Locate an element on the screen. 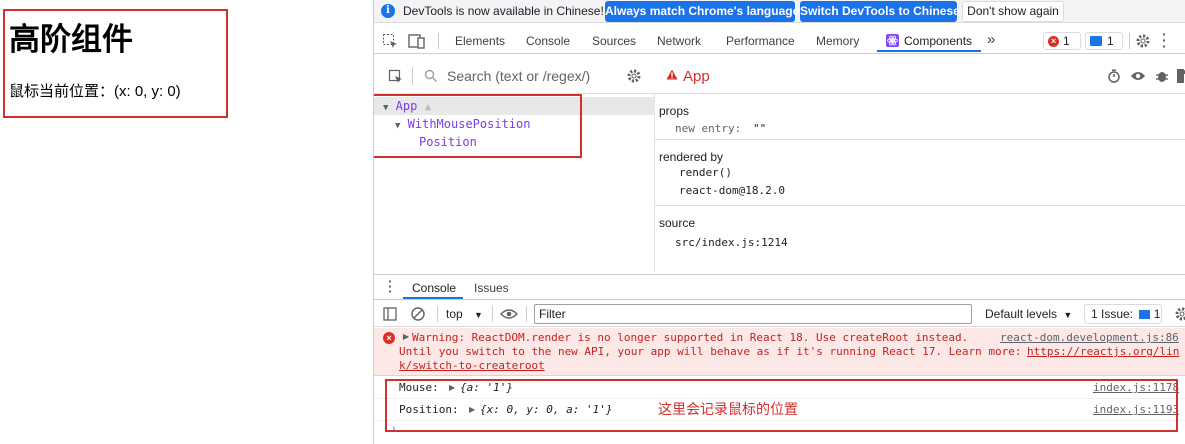 The width and height of the screenshot is (1185, 444). components-search-toolbar: Search (text or /regex/) is located at coordinates (514, 75).